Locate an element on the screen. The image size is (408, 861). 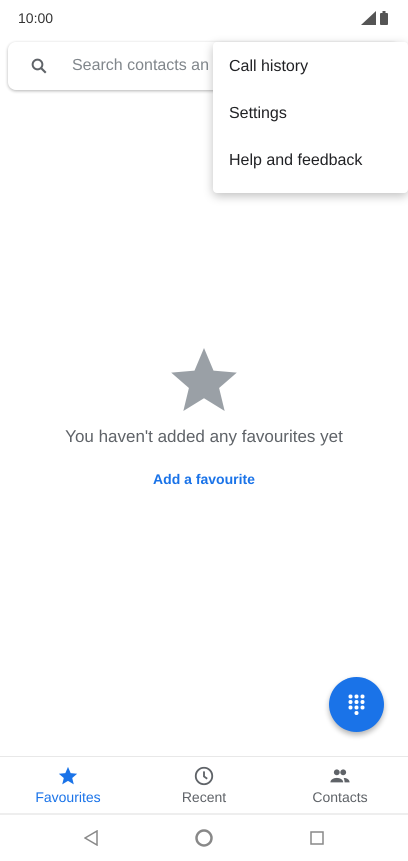
dialpad-icon is located at coordinates (356, 705).